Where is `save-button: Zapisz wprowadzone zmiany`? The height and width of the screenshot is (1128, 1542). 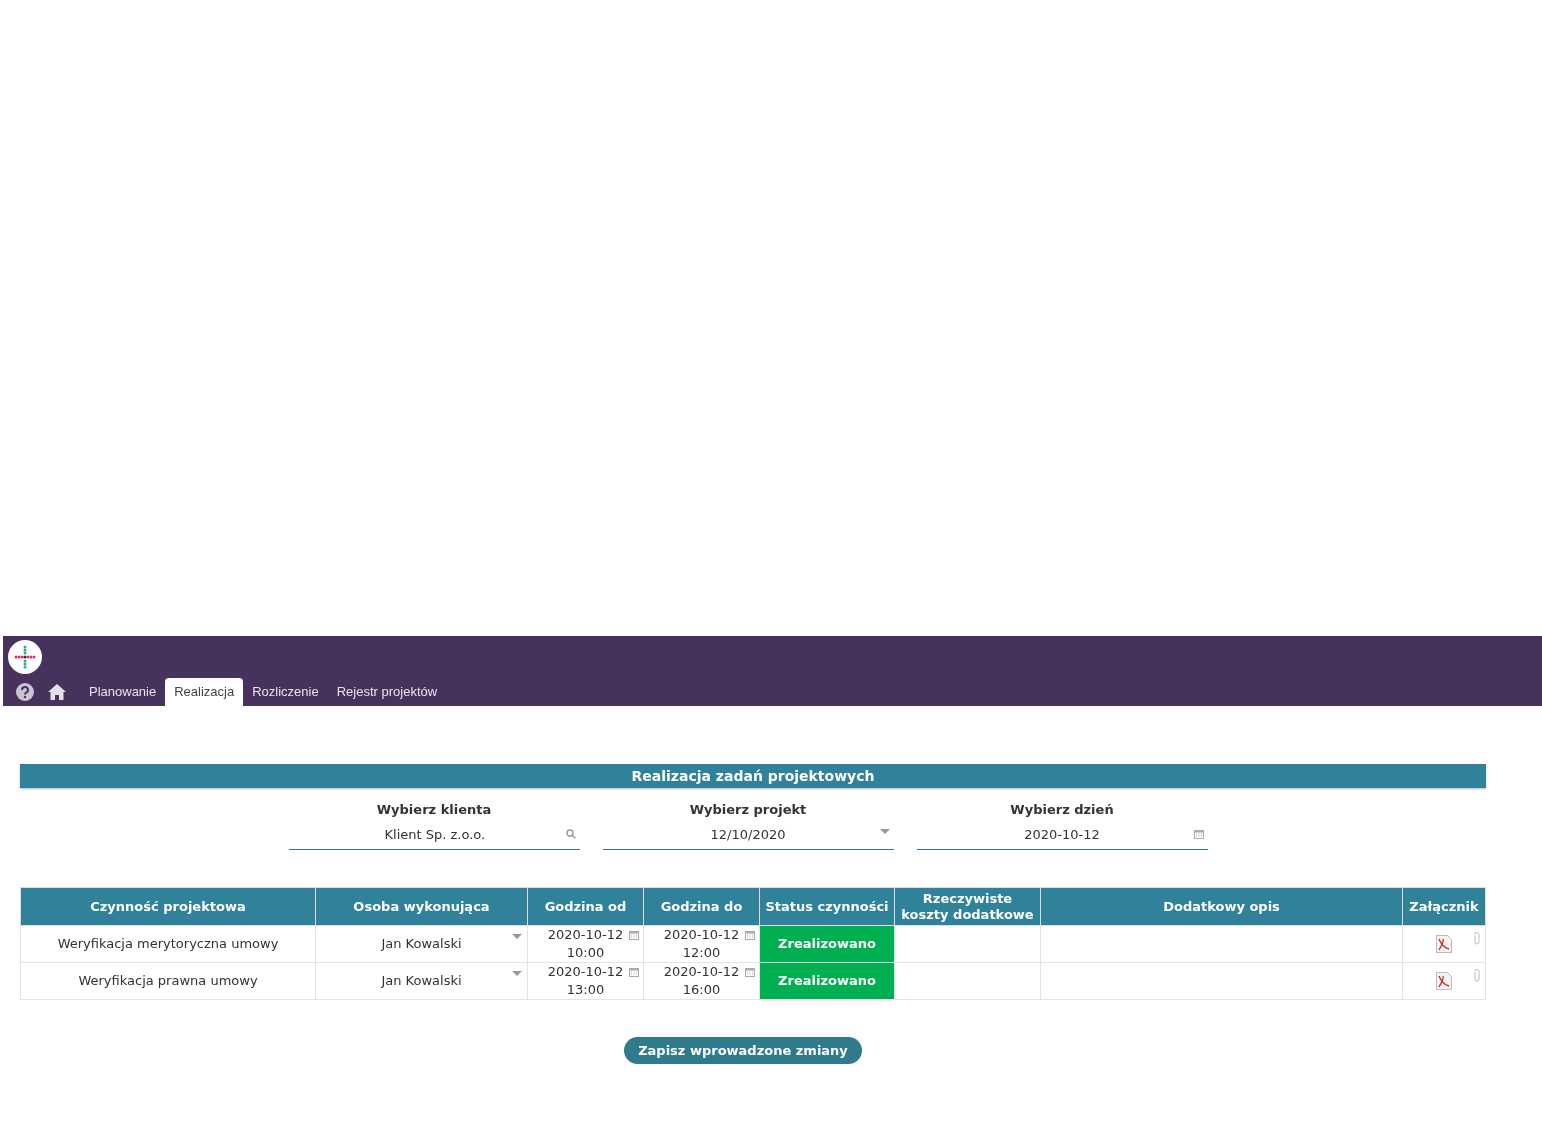 save-button: Zapisz wprowadzone zmiany is located at coordinates (743, 1050).